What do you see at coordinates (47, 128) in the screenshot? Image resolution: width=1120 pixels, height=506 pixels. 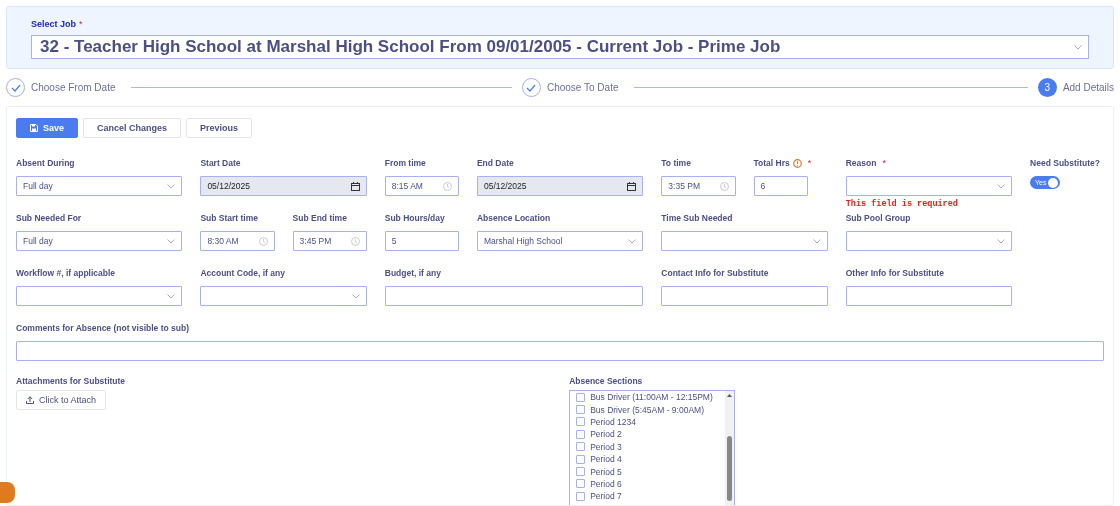 I see `save-button: Save` at bounding box center [47, 128].